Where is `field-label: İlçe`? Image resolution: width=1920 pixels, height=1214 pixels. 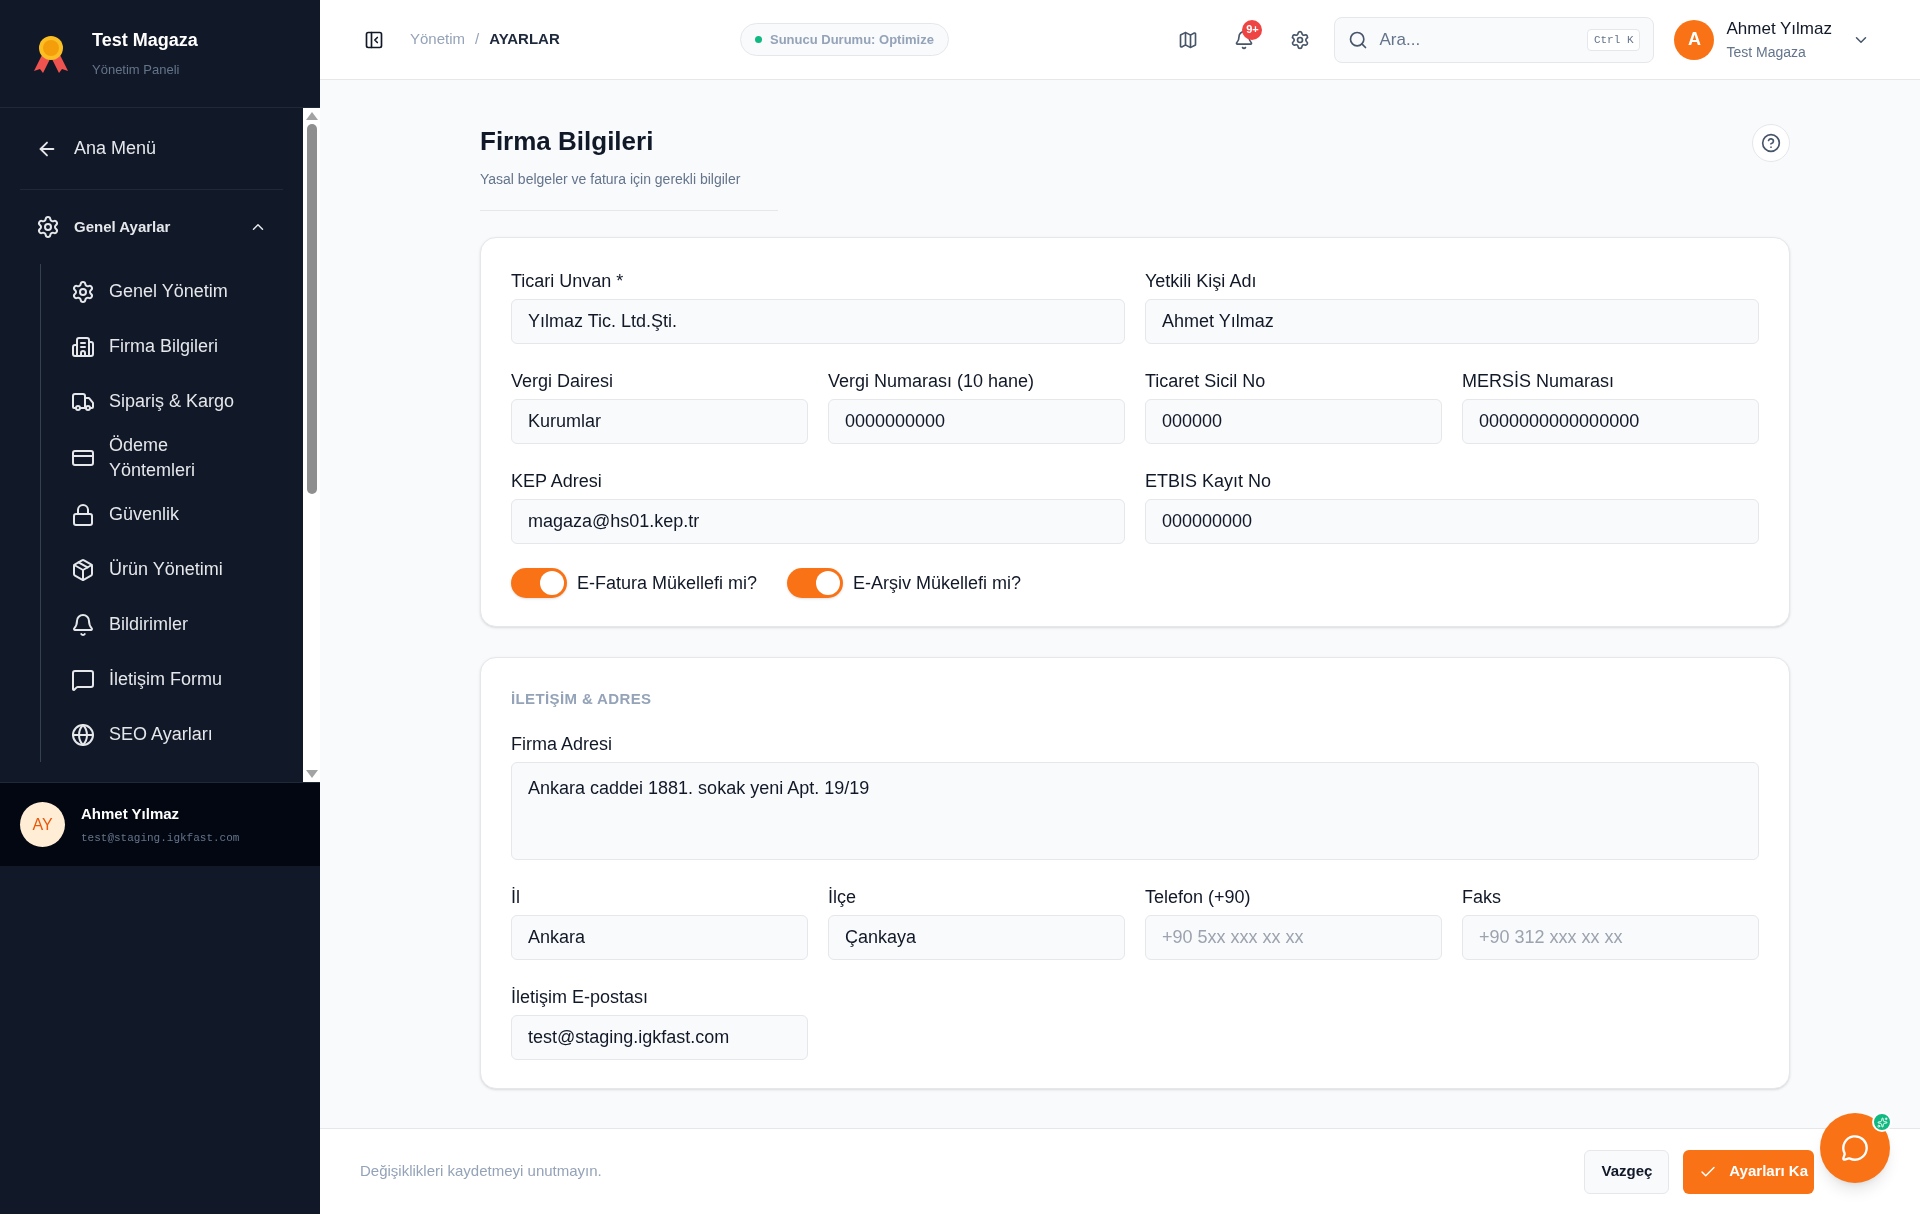 field-label: İlçe is located at coordinates (842, 897).